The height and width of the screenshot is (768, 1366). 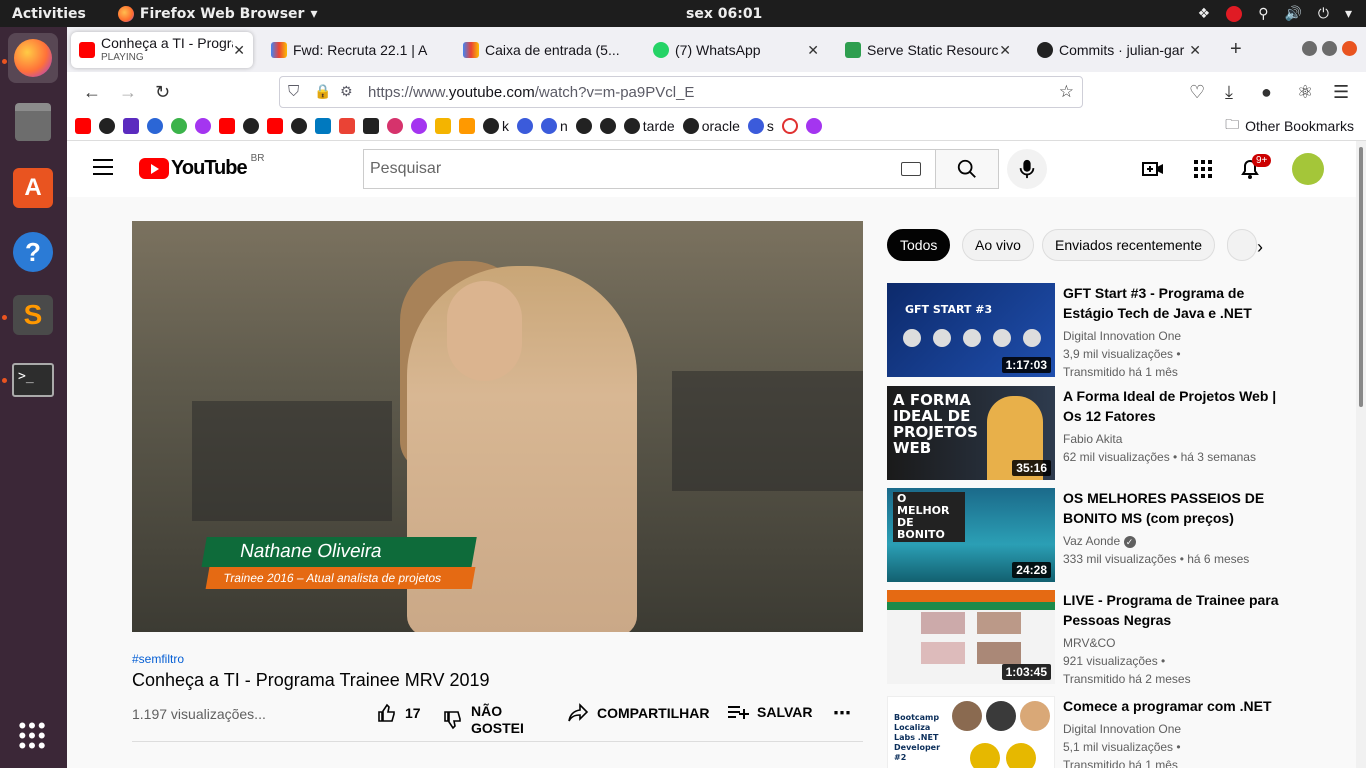 What do you see at coordinates (1027, 169) in the screenshot?
I see `voice-search-button` at bounding box center [1027, 169].